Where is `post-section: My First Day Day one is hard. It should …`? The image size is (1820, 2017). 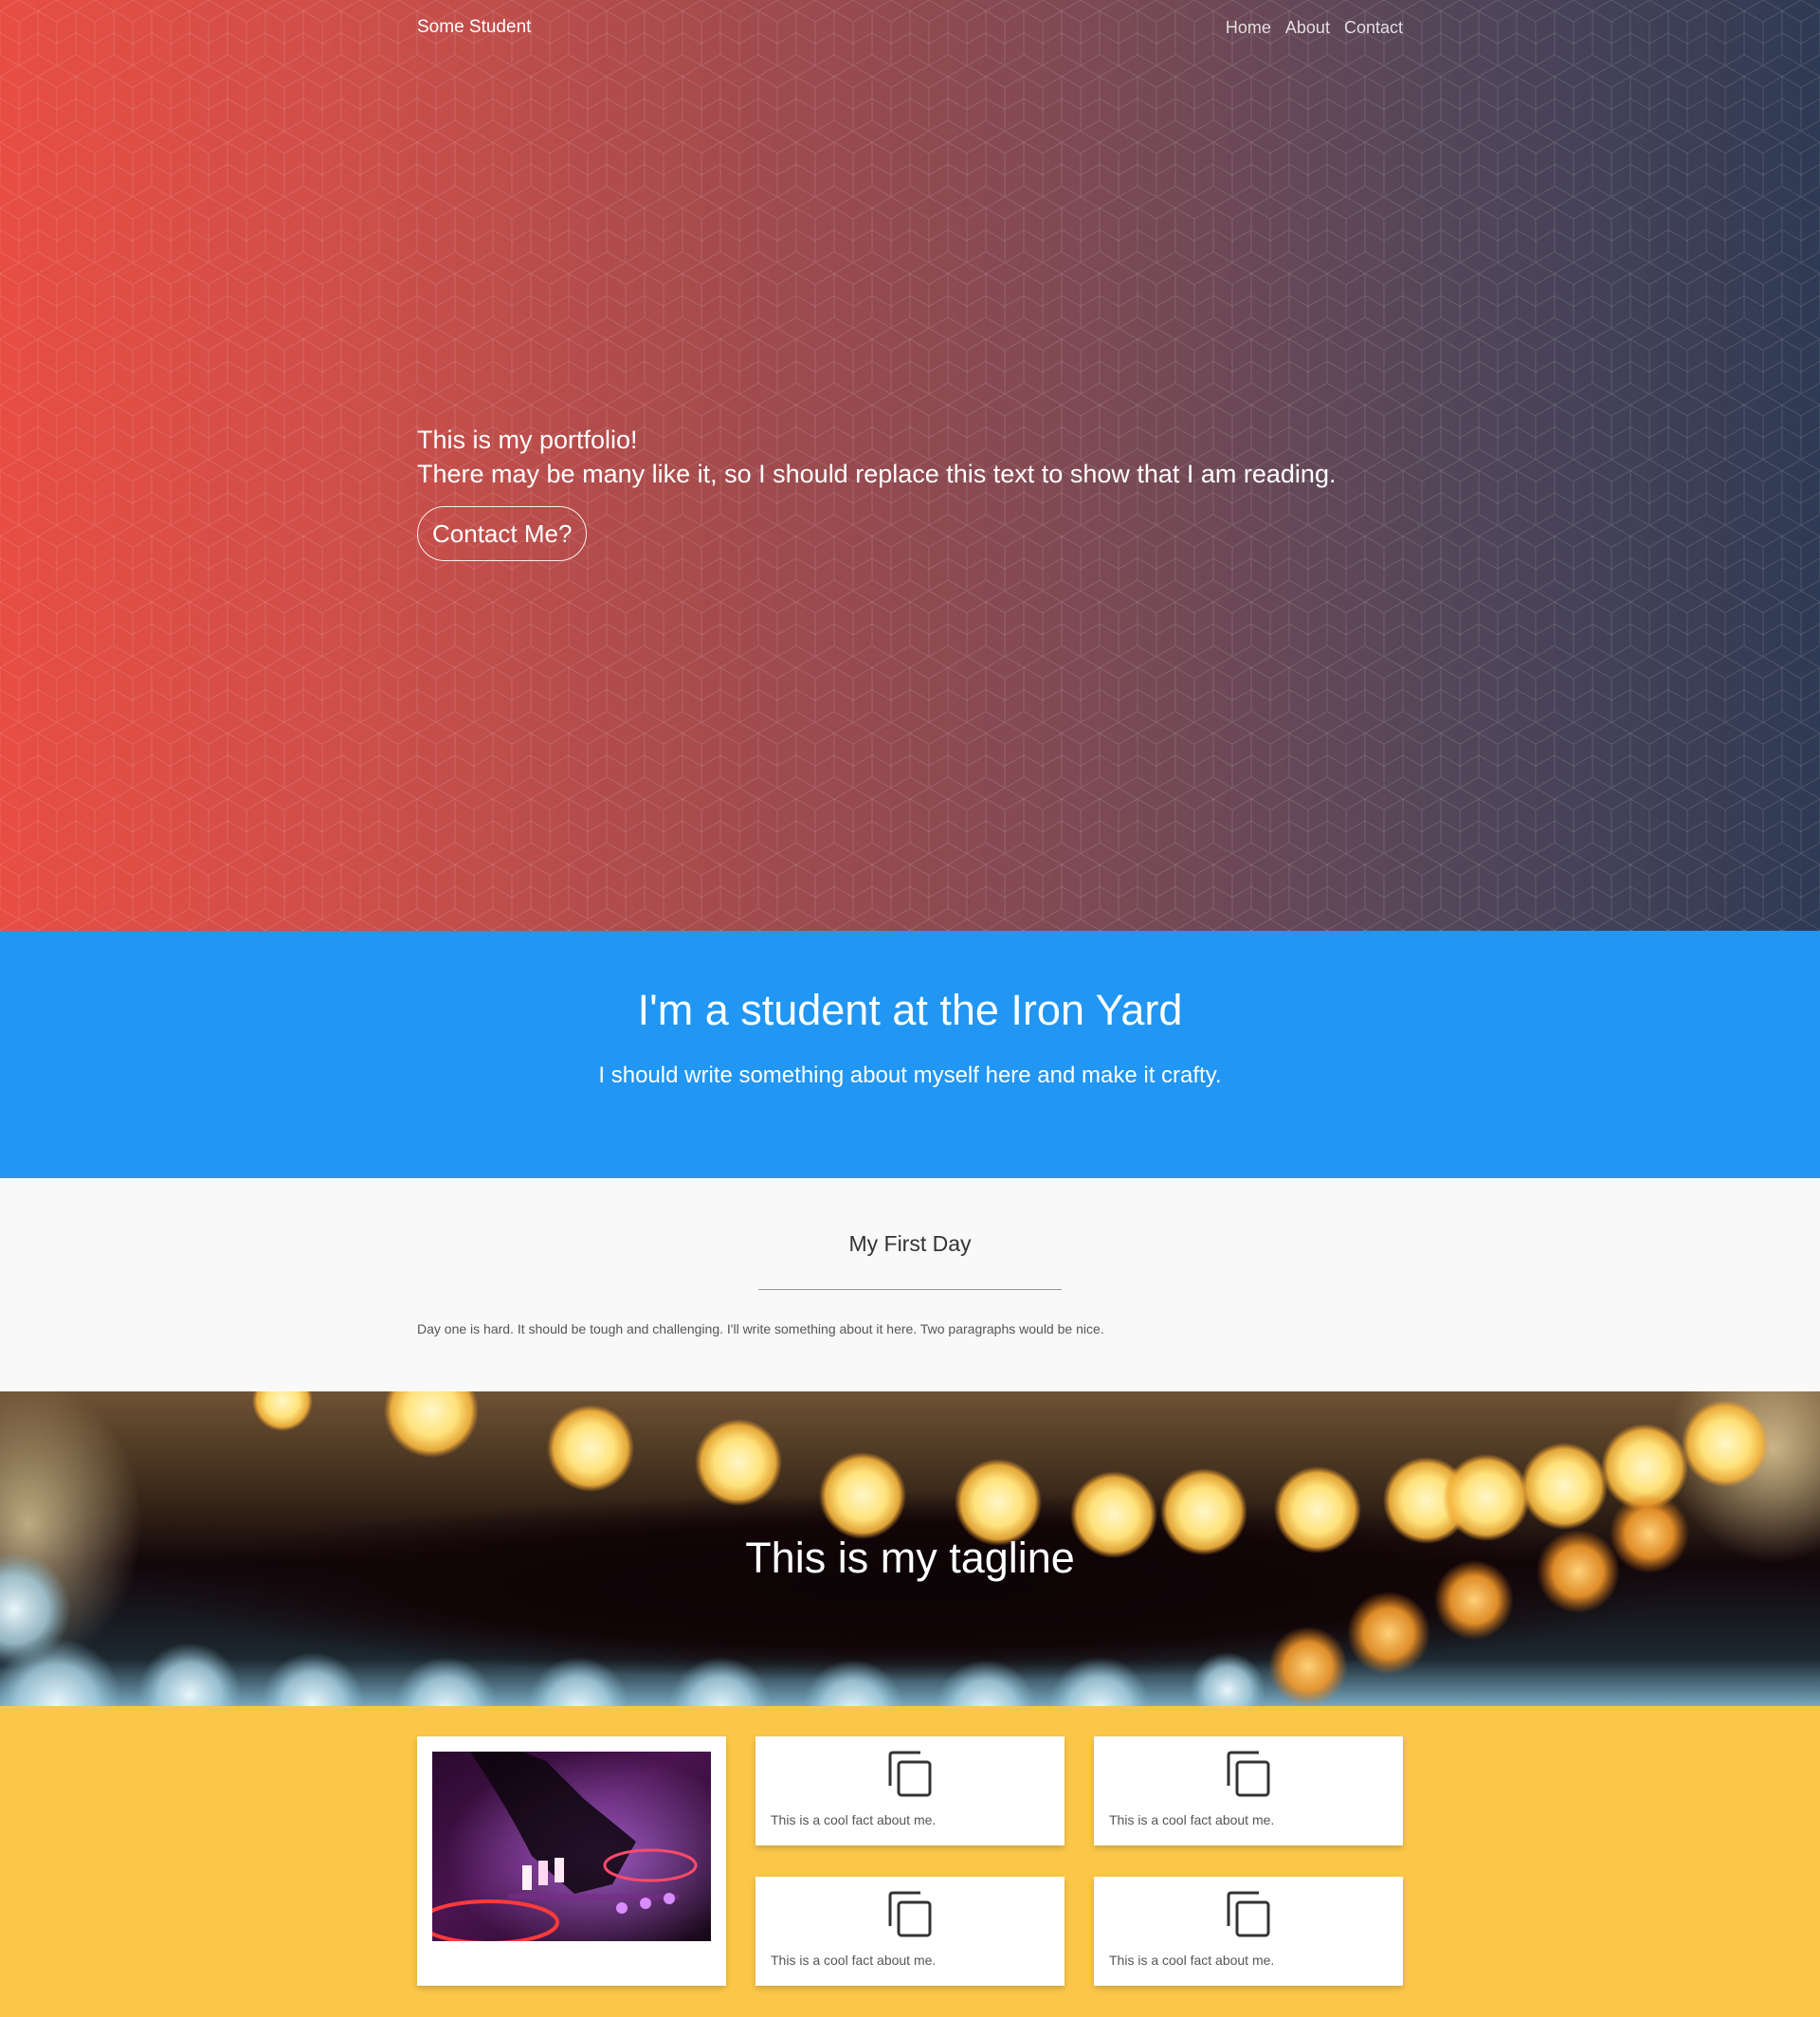 post-section: My First Day Day one is hard. It should … is located at coordinates (910, 1284).